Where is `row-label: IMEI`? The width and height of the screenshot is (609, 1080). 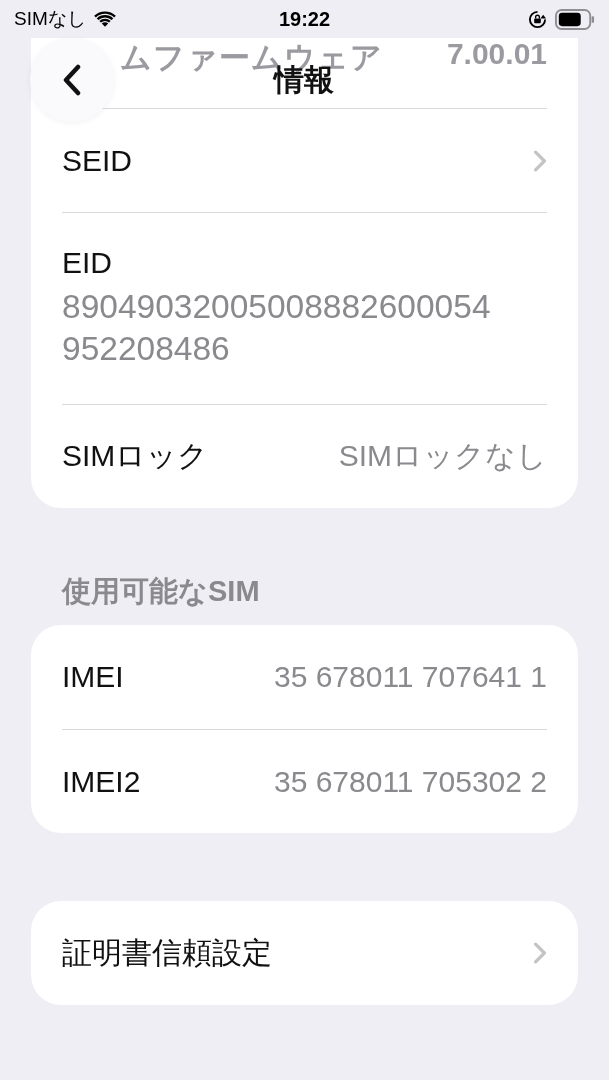
row-label: IMEI is located at coordinates (93, 677).